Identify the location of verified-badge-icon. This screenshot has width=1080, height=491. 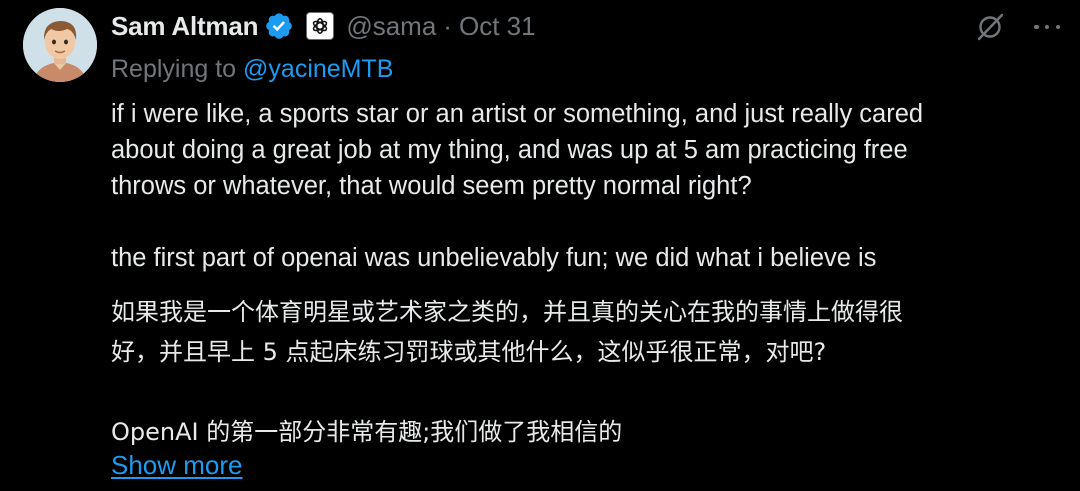
(279, 26).